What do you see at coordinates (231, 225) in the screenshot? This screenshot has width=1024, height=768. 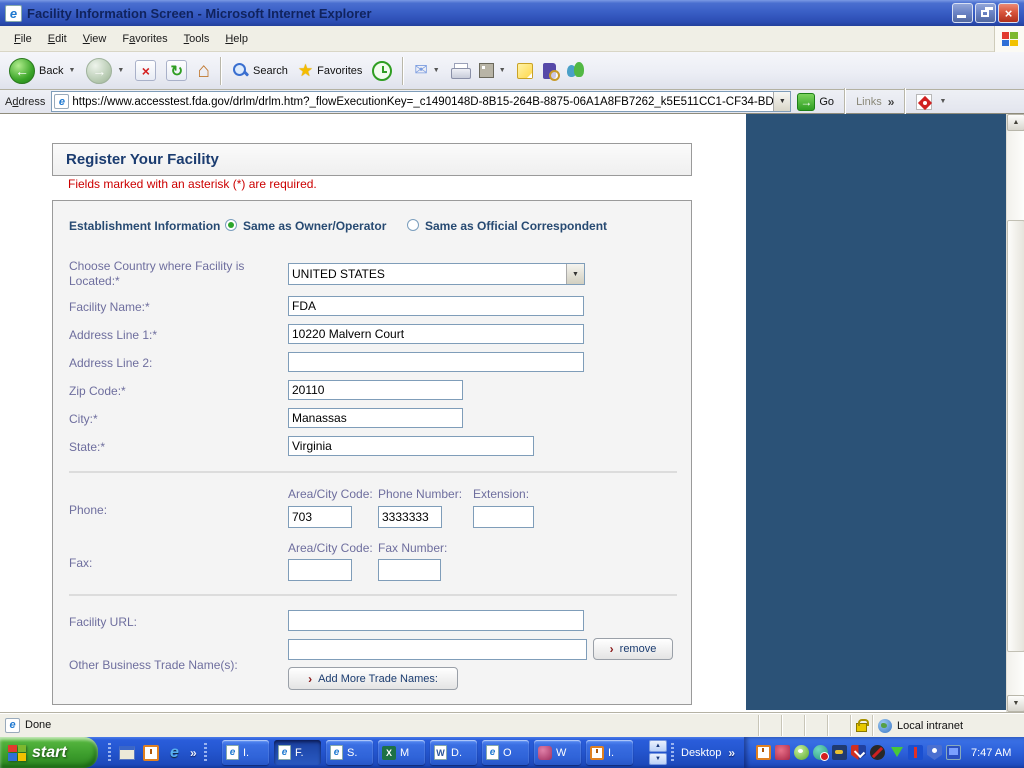 I see `radio-same-as-owner` at bounding box center [231, 225].